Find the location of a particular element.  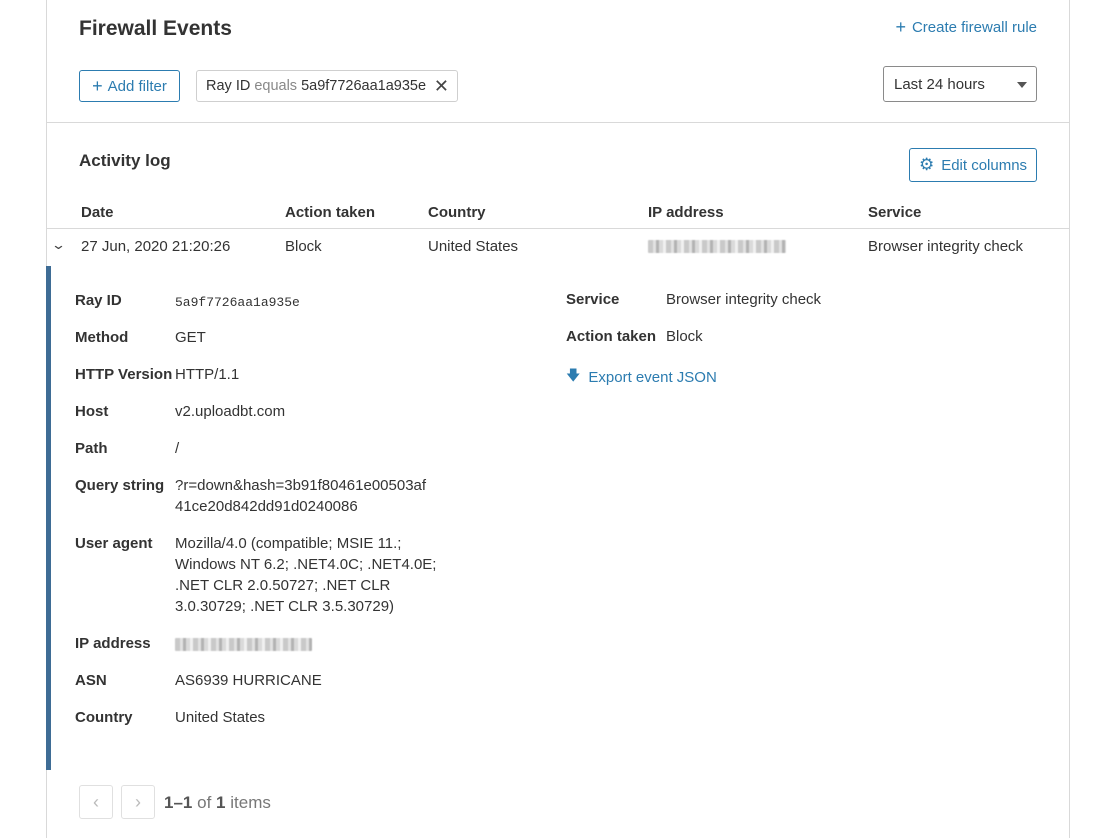

path-label: Path is located at coordinates (91, 448).